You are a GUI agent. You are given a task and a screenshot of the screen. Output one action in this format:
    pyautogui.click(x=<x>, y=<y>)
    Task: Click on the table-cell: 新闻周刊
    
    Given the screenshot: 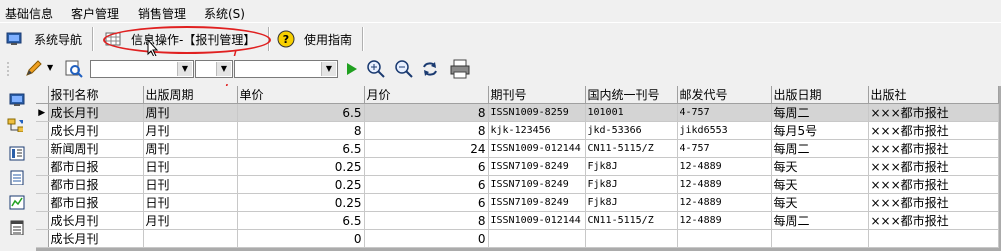 What is the action you would take?
    pyautogui.click(x=96, y=148)
    